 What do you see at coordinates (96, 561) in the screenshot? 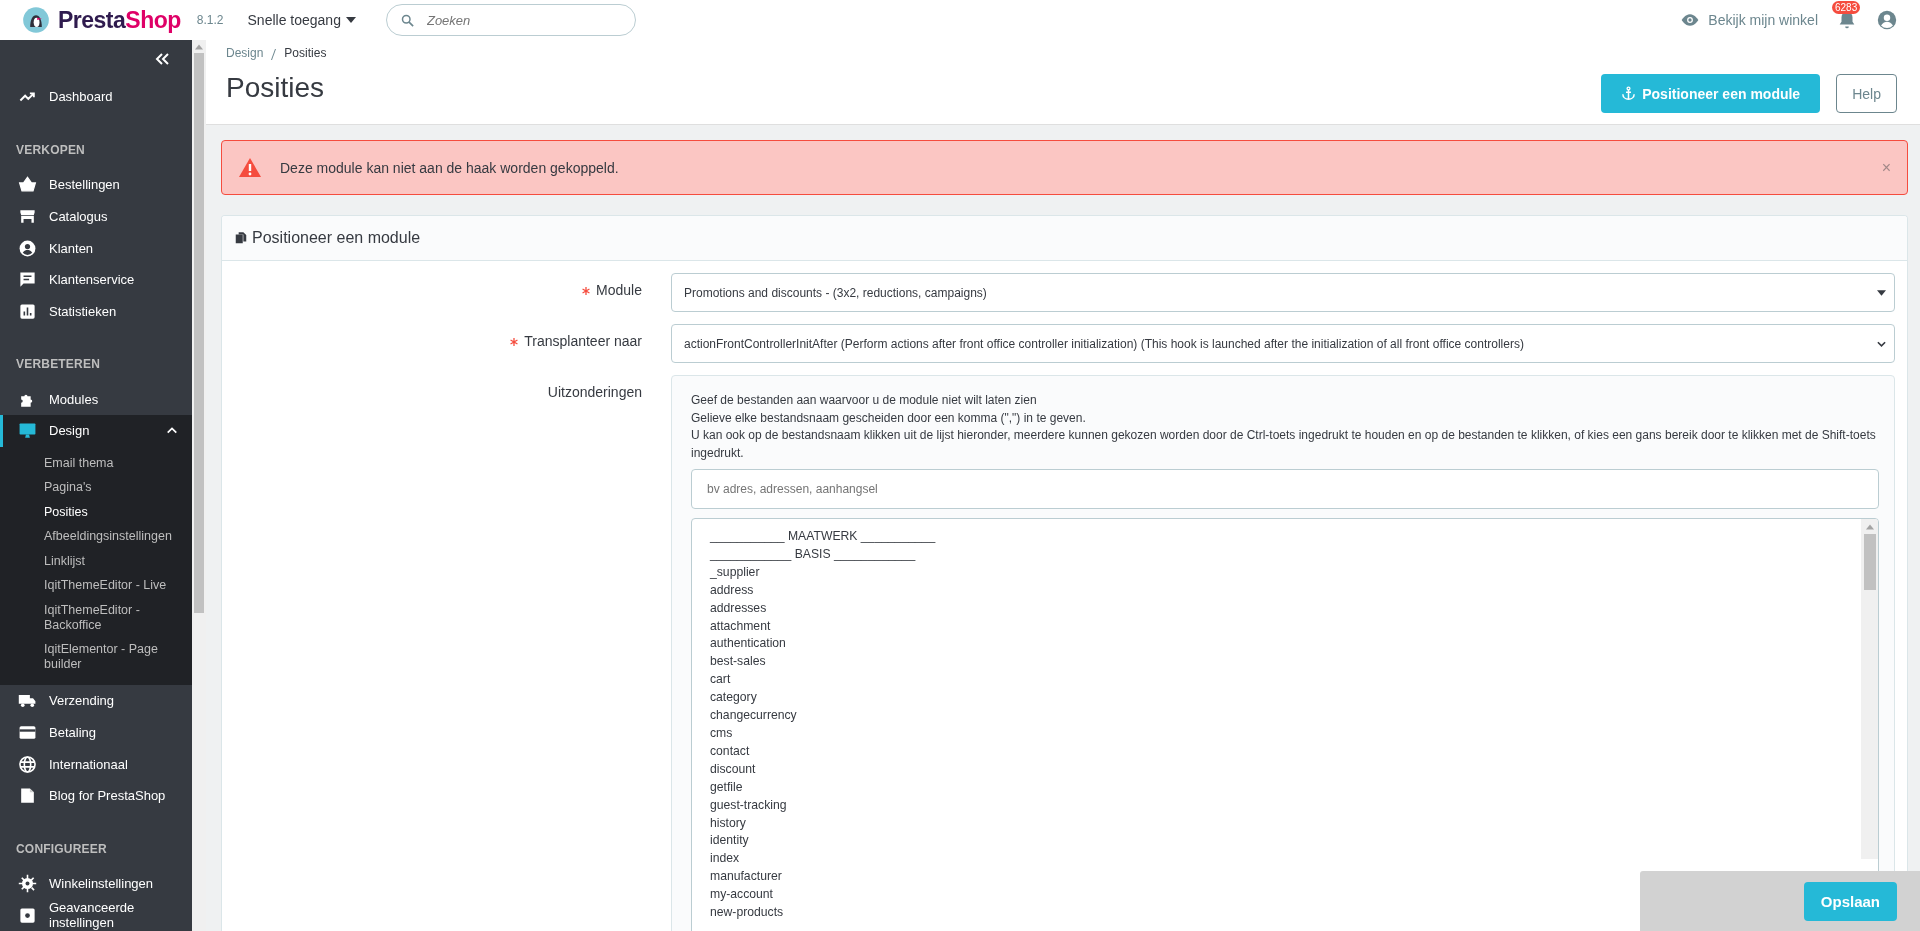
I see `submenu-item: Linklijst` at bounding box center [96, 561].